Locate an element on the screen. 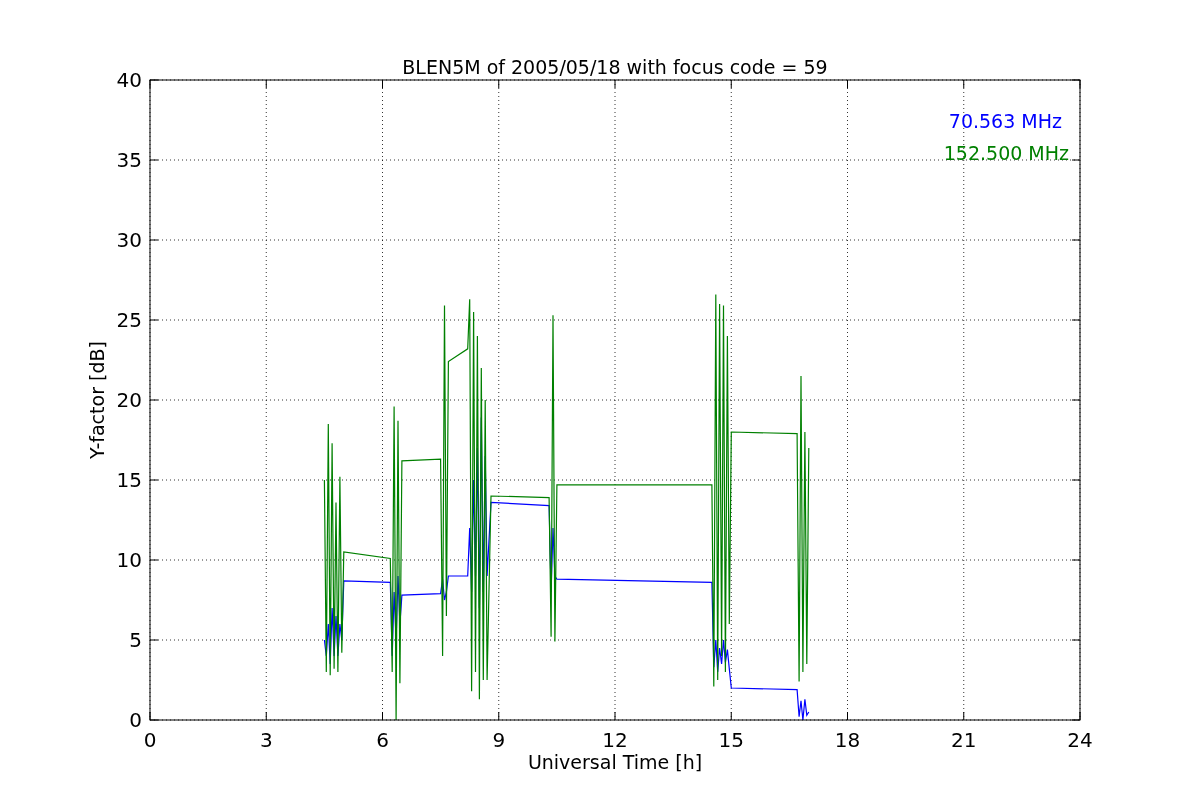 This screenshot has height=800, width=1200. y-tick-label: 20 is located at coordinates (129, 400).